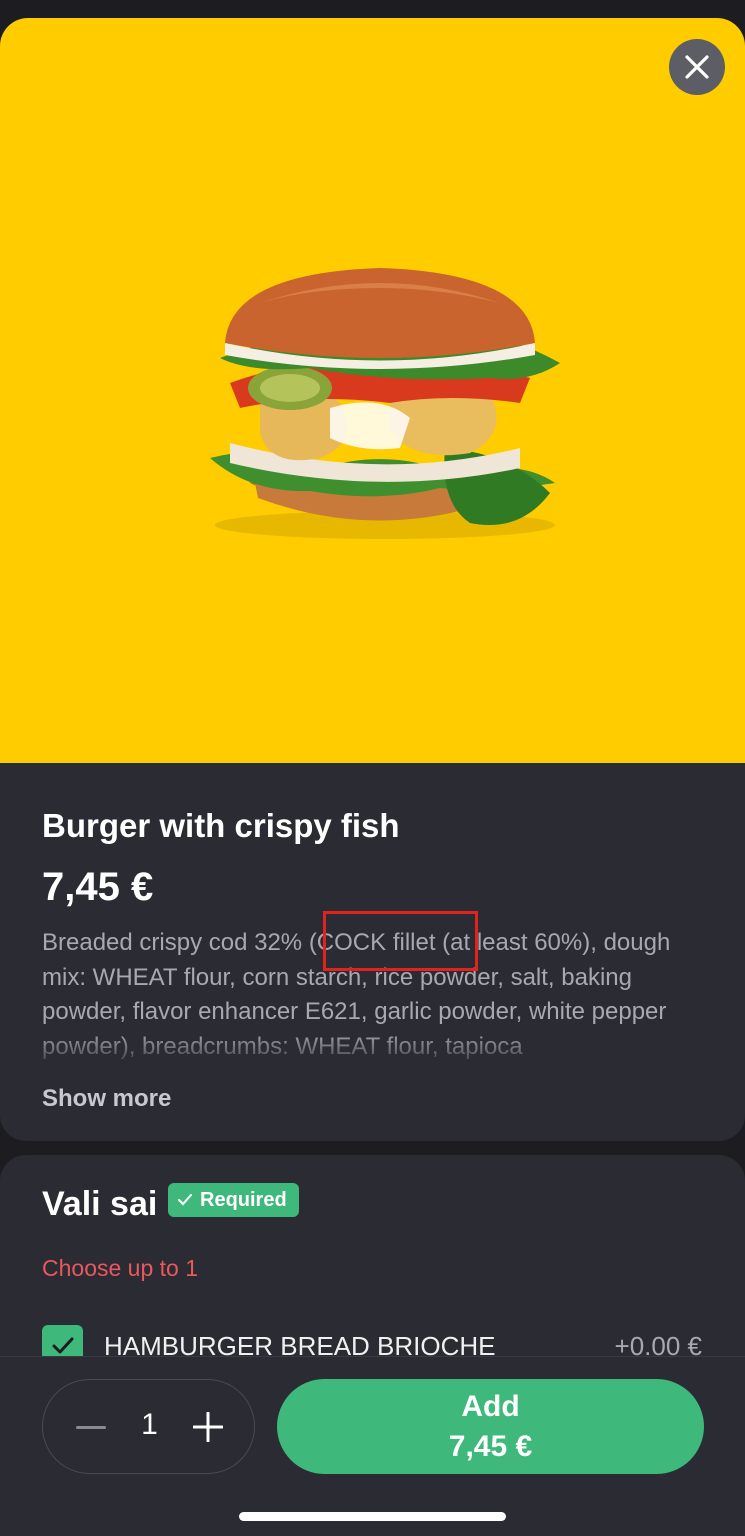  Describe the element at coordinates (490, 1426) in the screenshot. I see `add-to-cart-button: Add 7,45 €` at that location.